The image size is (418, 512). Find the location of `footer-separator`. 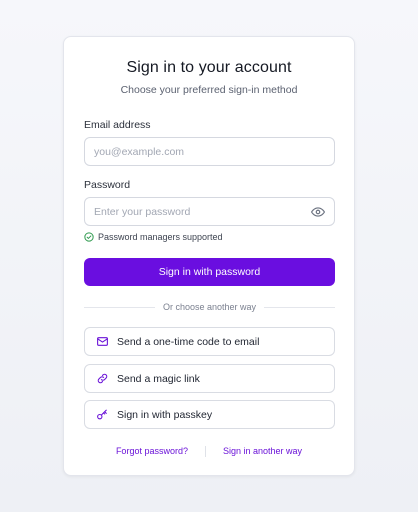

footer-separator is located at coordinates (205, 451).